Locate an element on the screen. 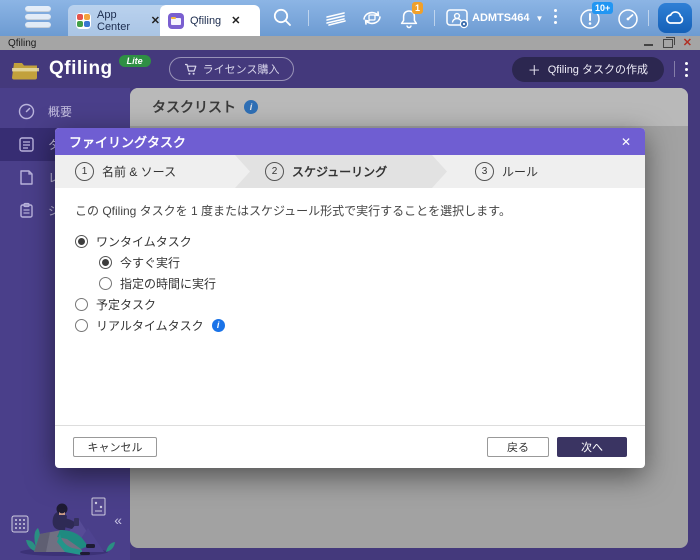 This screenshot has width=700, height=560. step-rules: 3 ルール is located at coordinates (512, 171).